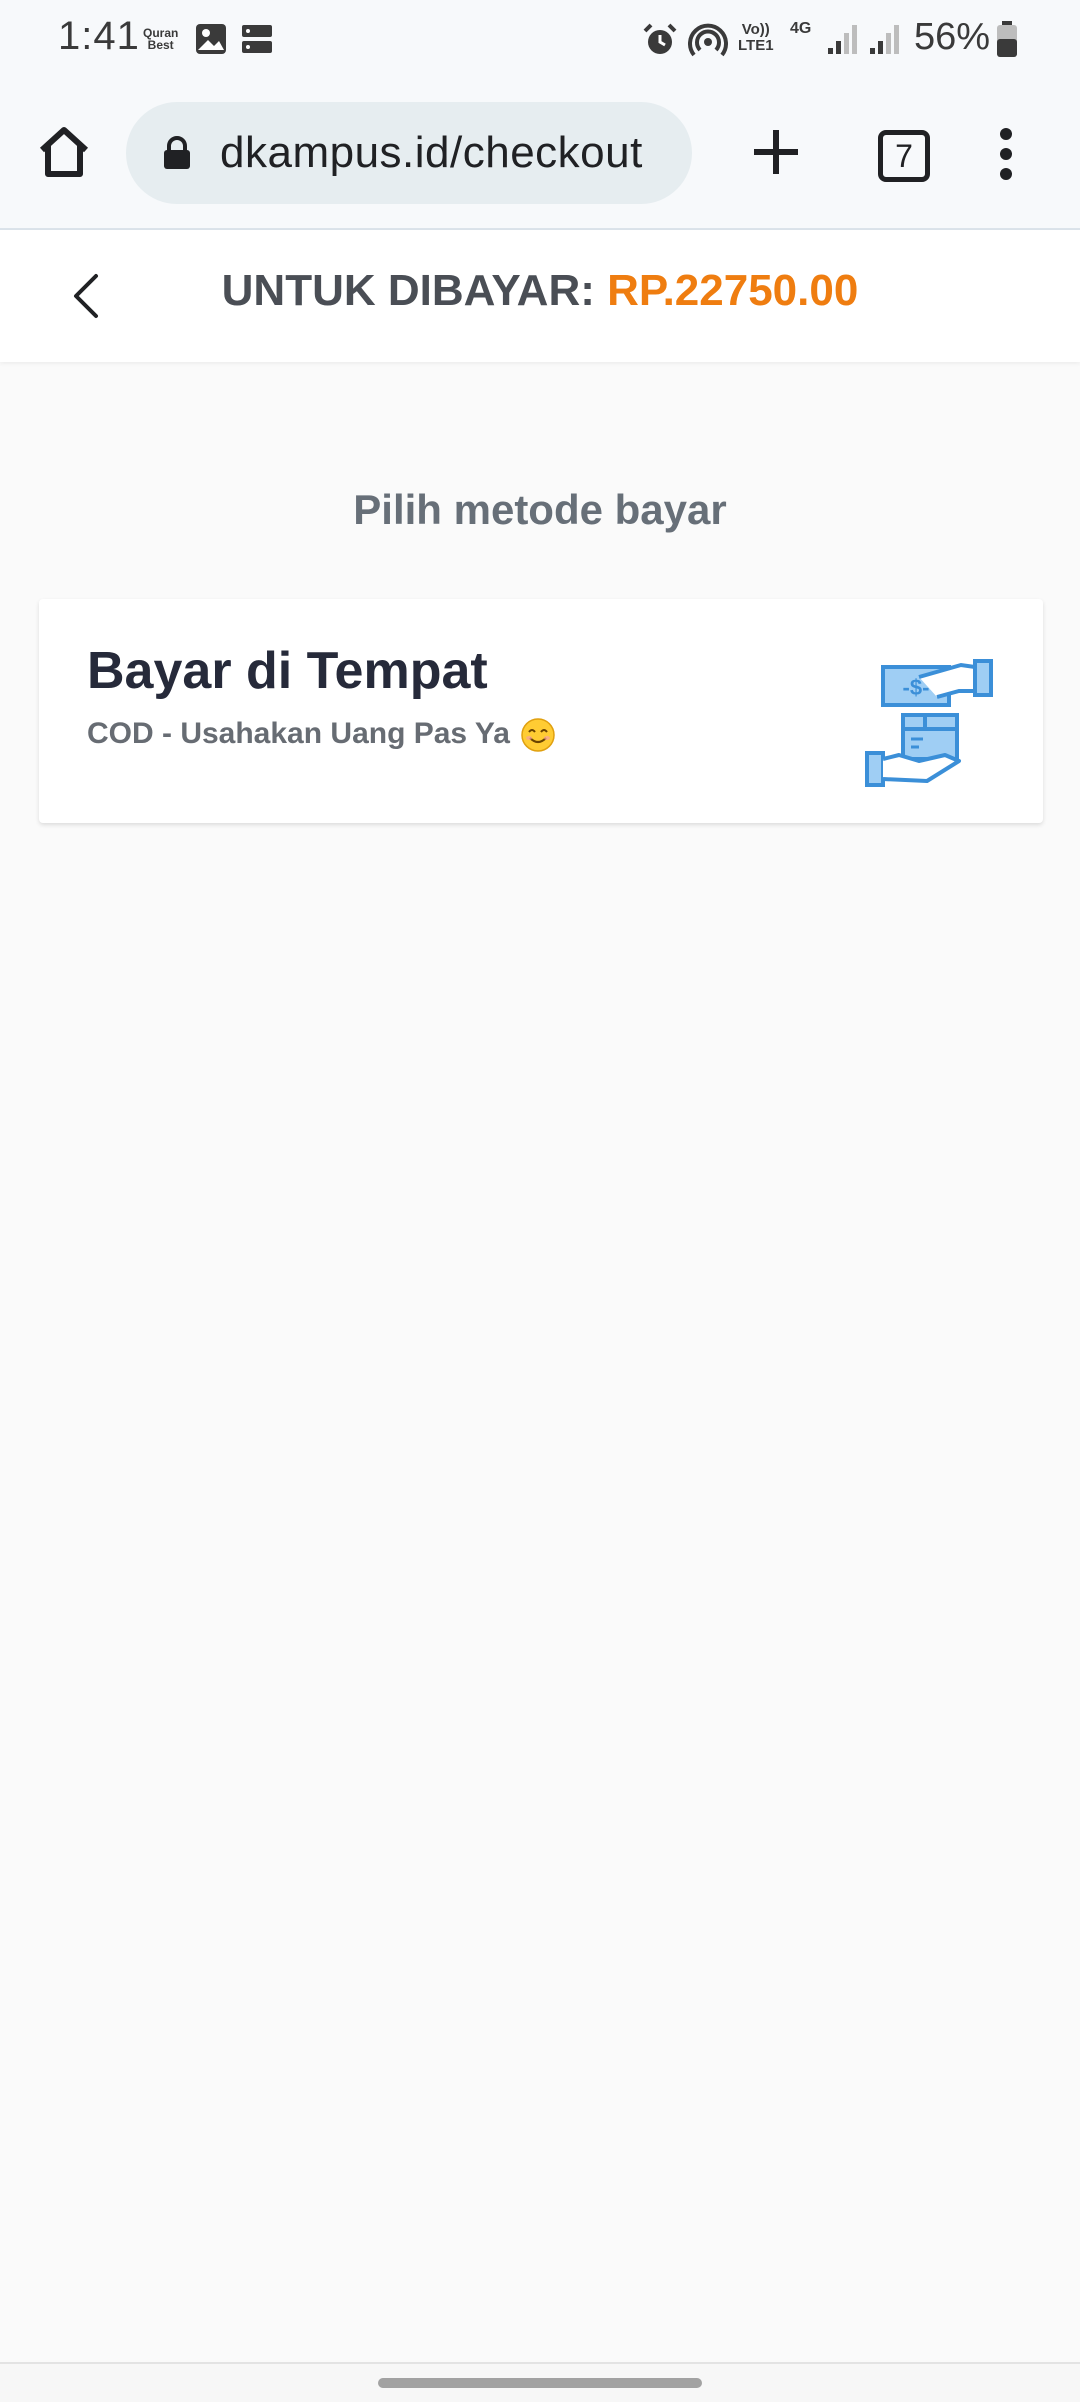 The height and width of the screenshot is (2402, 1080). What do you see at coordinates (161, 39) in the screenshot?
I see `quran-best-app-icon: Quran Best` at bounding box center [161, 39].